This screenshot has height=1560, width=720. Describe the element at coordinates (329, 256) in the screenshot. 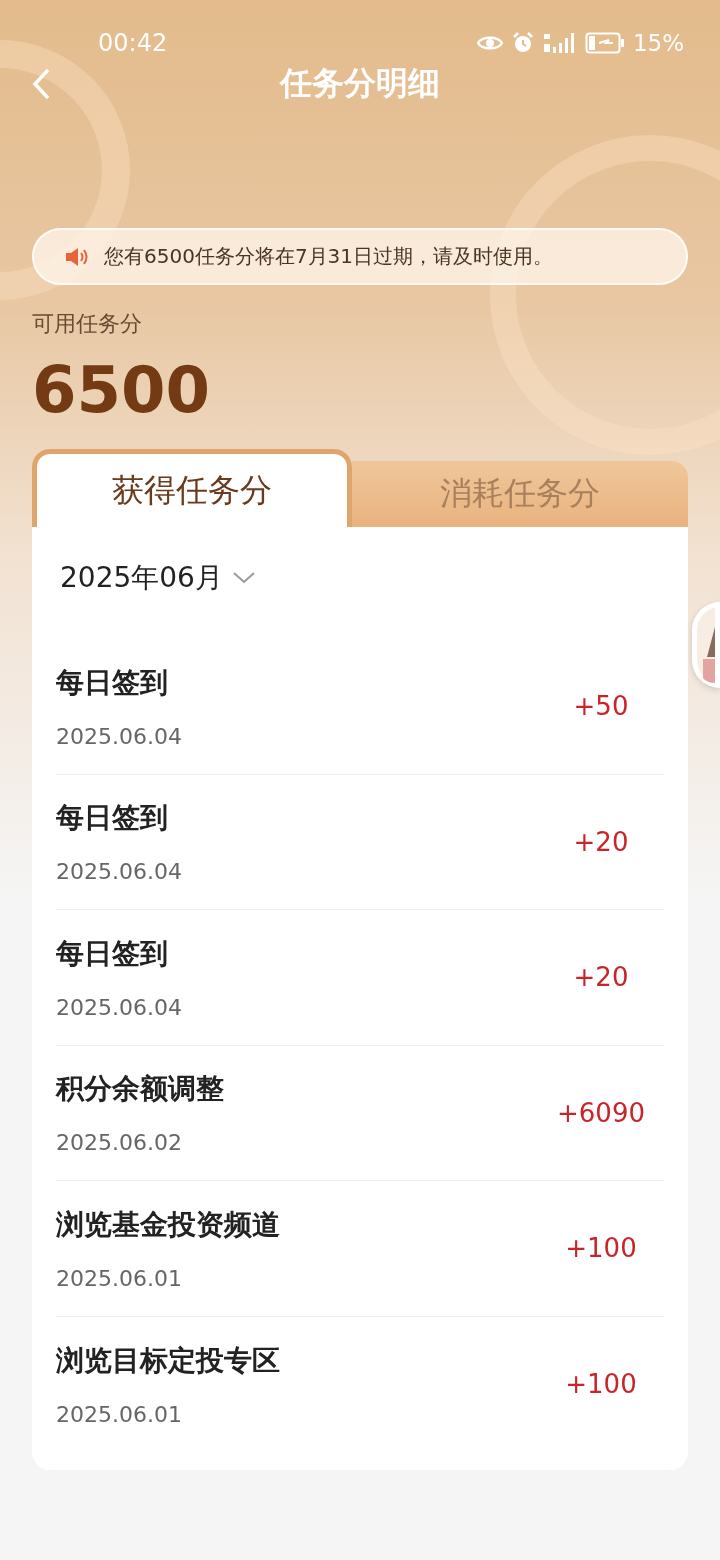

I see `notice-text: 您有6500任务分将在7月31日过期，请及时使用。` at that location.